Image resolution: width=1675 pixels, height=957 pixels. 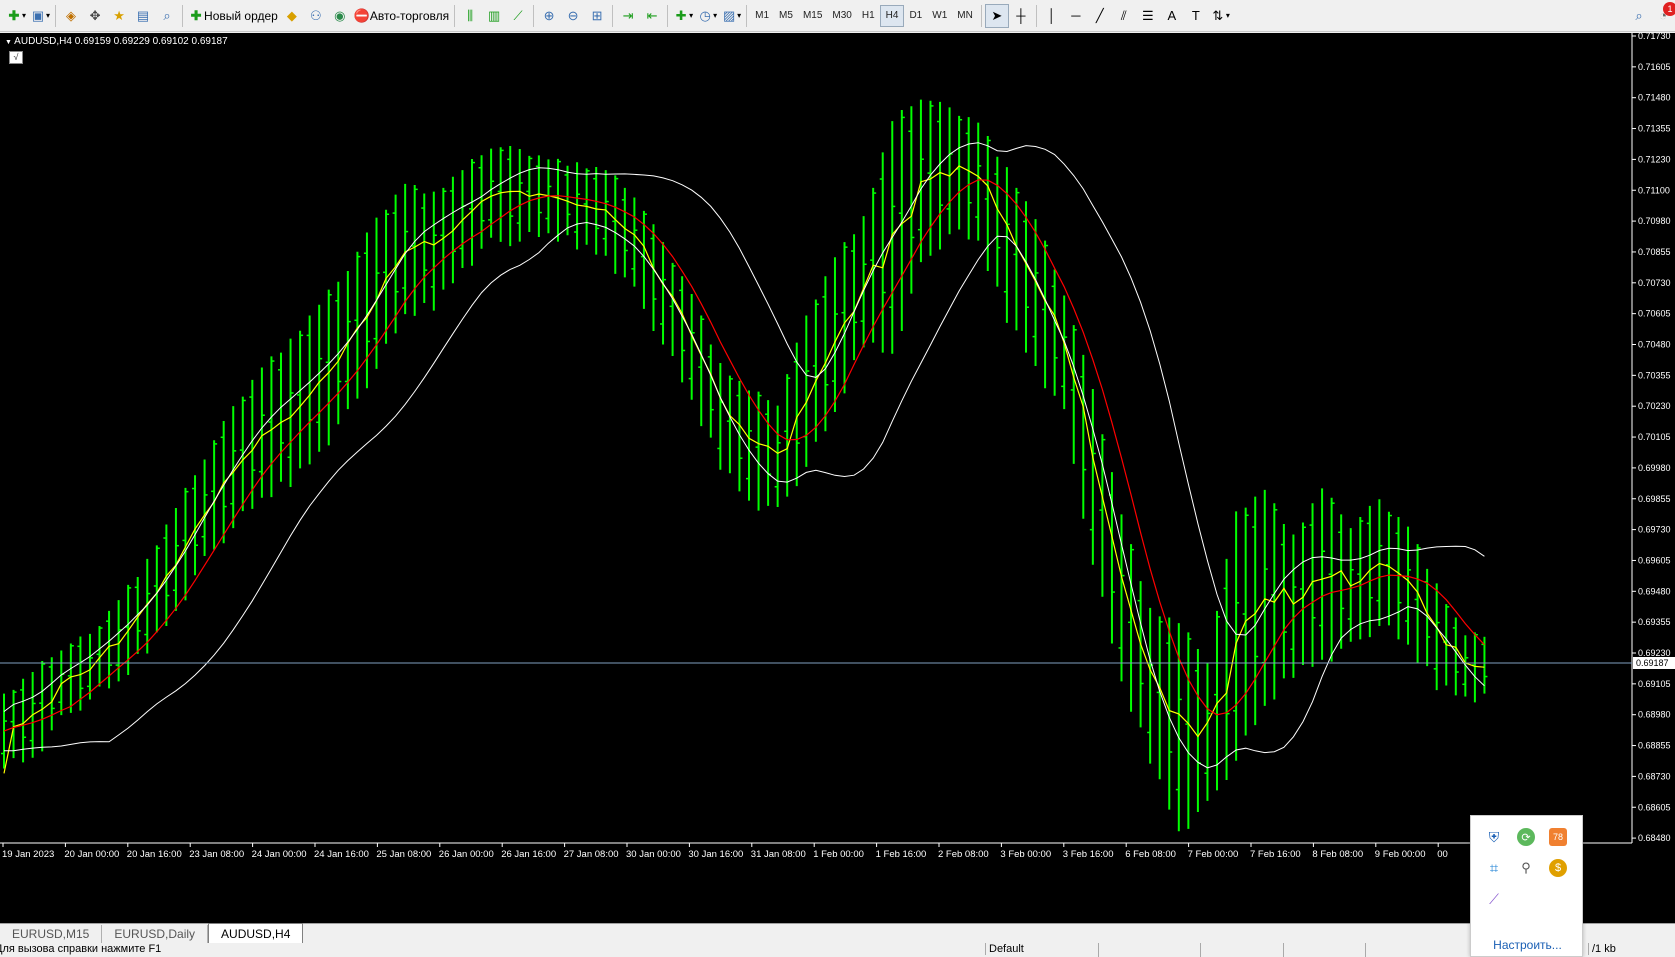 What do you see at coordinates (1654, 345) in the screenshot?
I see `price-label: 0.70480` at bounding box center [1654, 345].